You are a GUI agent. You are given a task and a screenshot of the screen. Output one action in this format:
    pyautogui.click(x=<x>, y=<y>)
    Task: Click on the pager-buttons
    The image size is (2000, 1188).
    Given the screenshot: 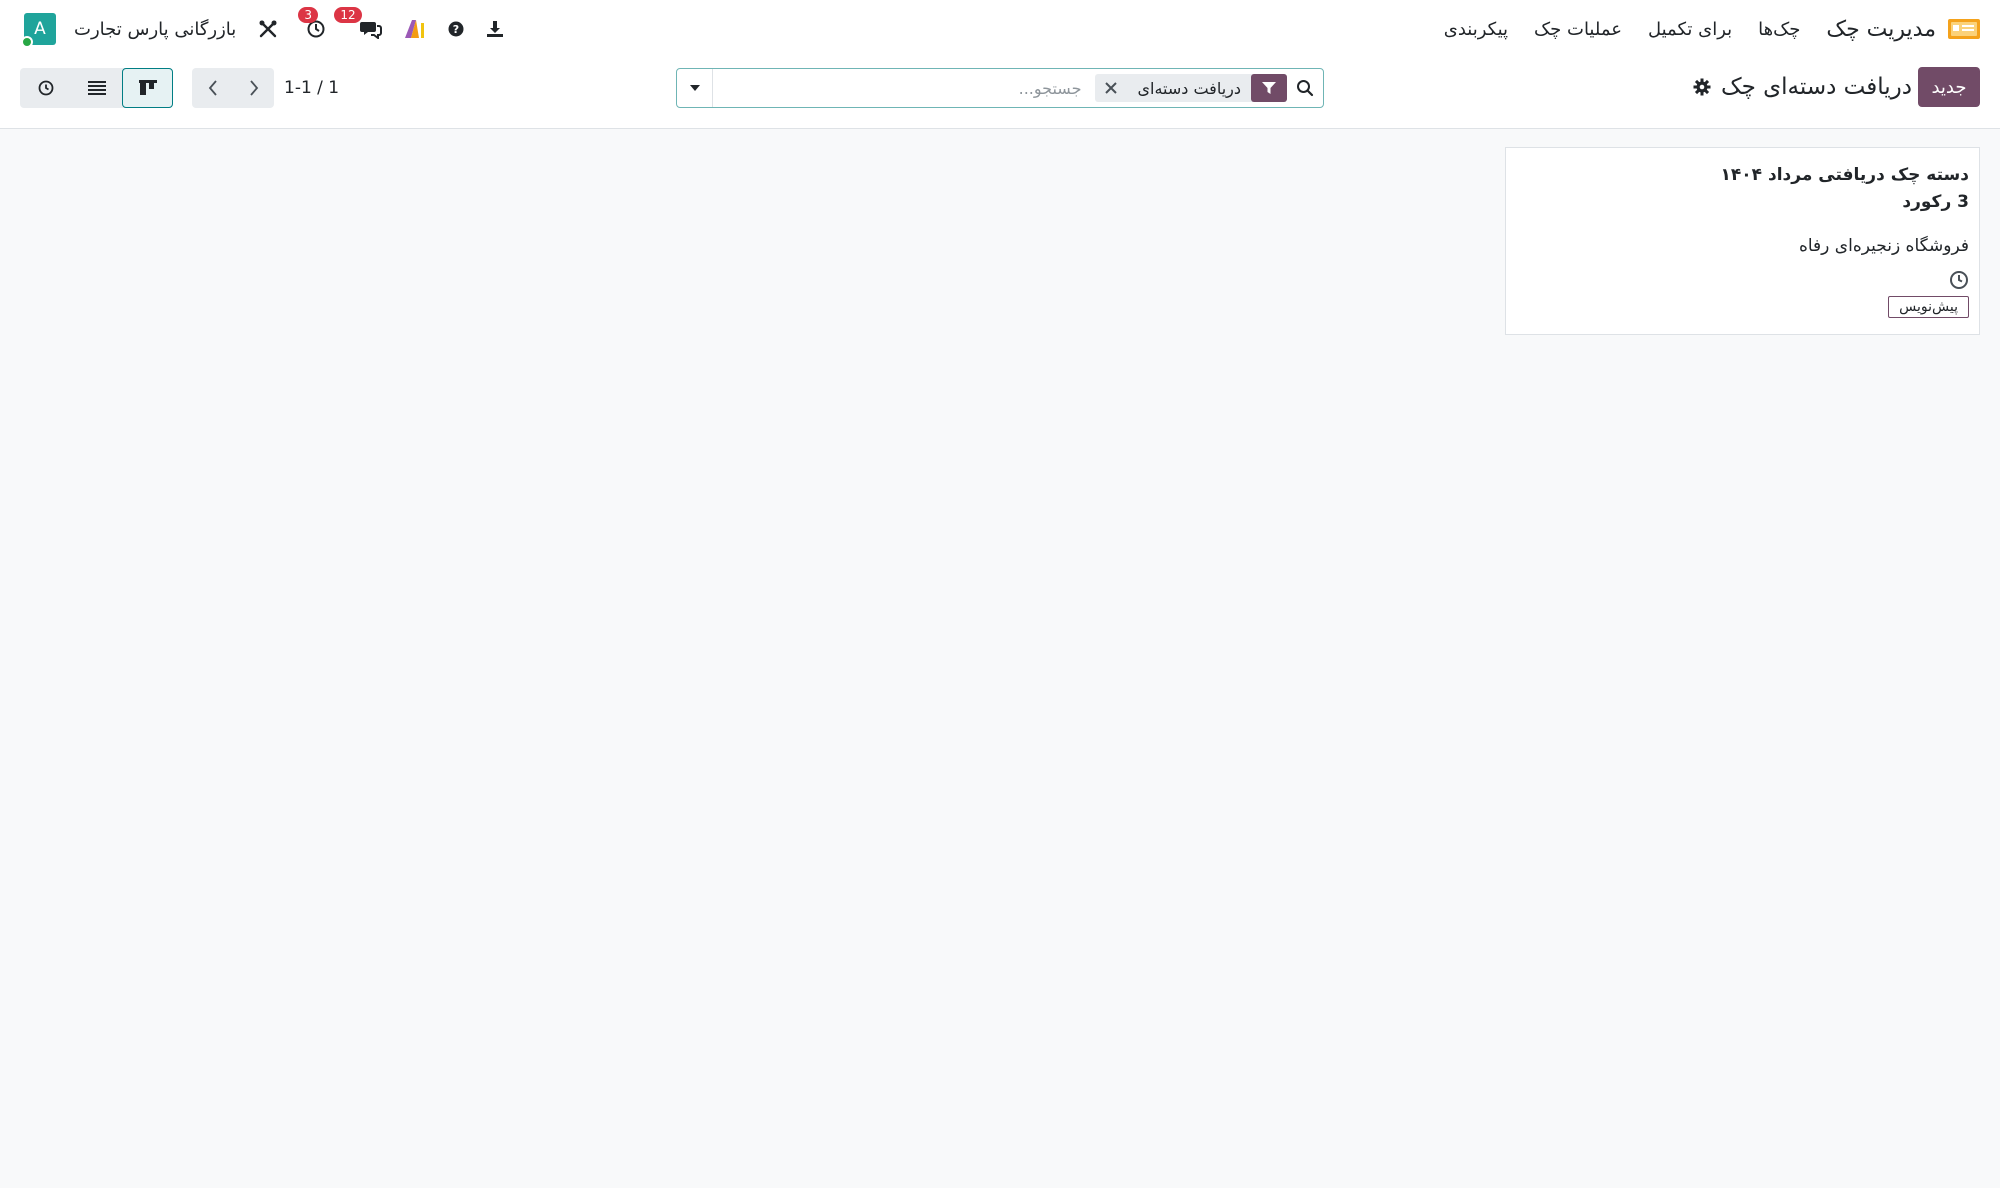 What is the action you would take?
    pyautogui.click(x=233, y=88)
    